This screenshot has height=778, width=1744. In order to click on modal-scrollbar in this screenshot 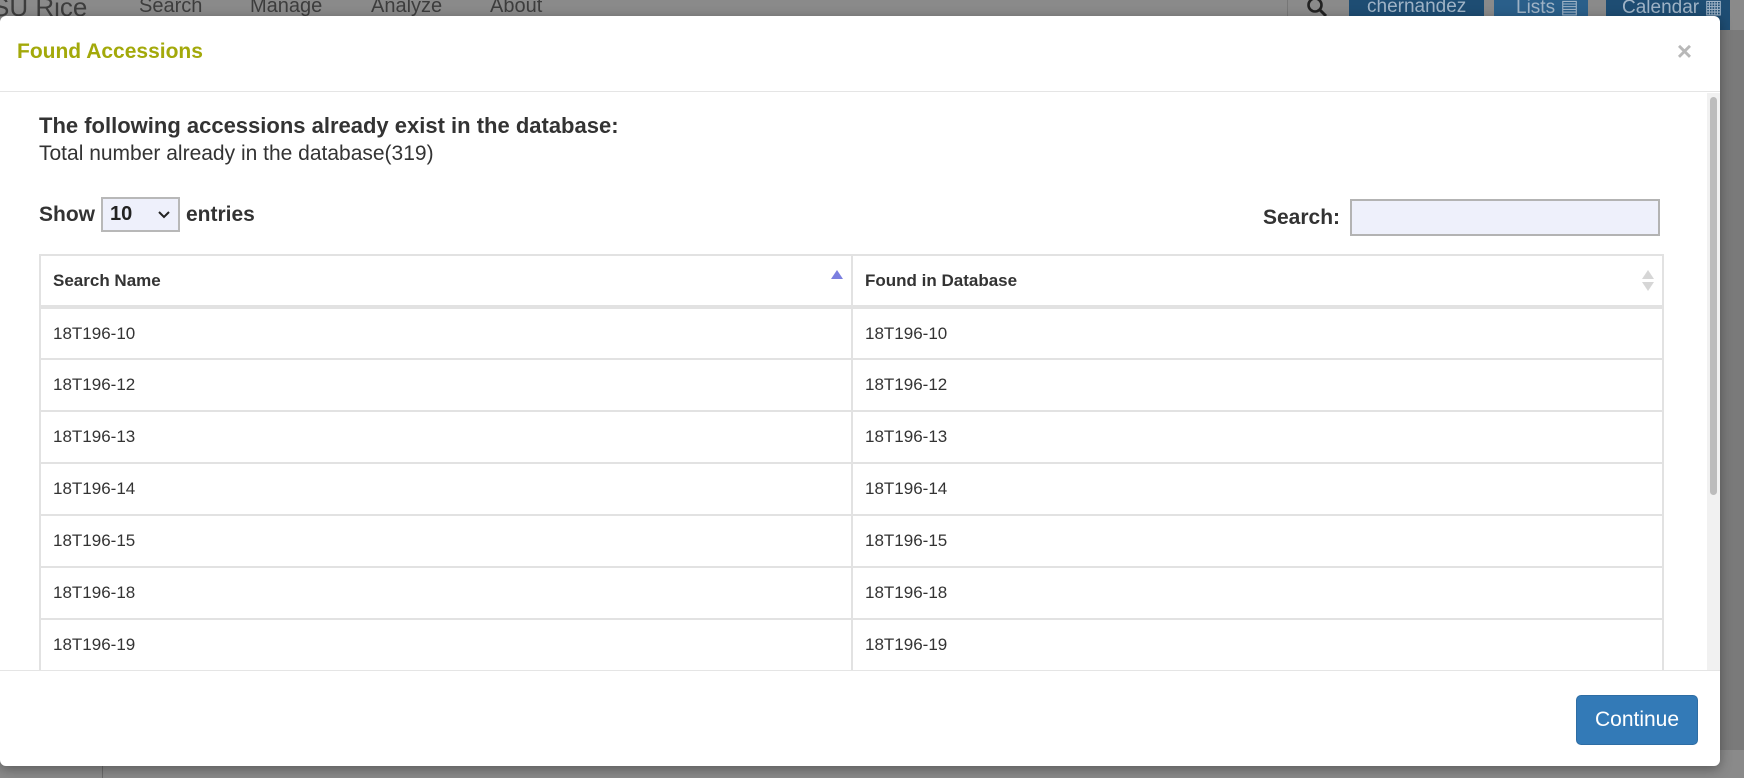, I will do `click(1713, 381)`.